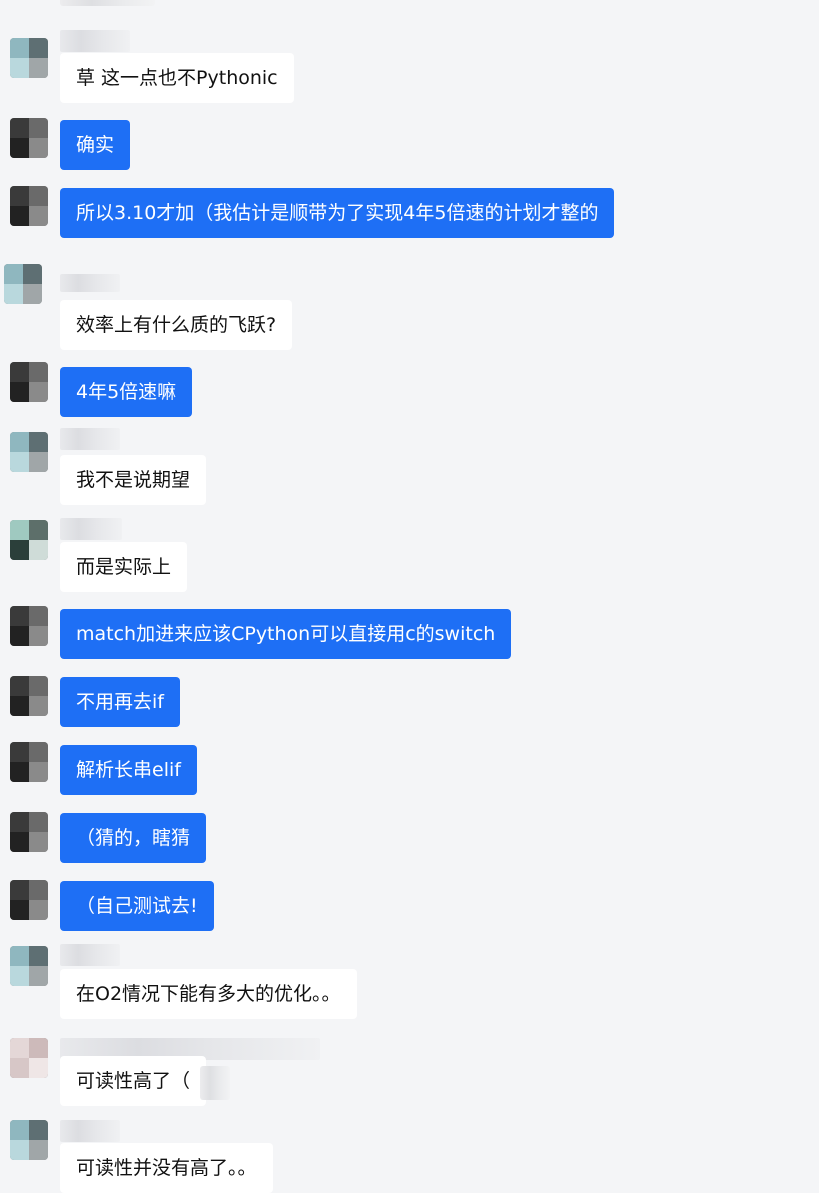 The width and height of the screenshot is (819, 1193). Describe the element at coordinates (133, 838) in the screenshot. I see `message-bubble: （猜的，瞎猜` at that location.